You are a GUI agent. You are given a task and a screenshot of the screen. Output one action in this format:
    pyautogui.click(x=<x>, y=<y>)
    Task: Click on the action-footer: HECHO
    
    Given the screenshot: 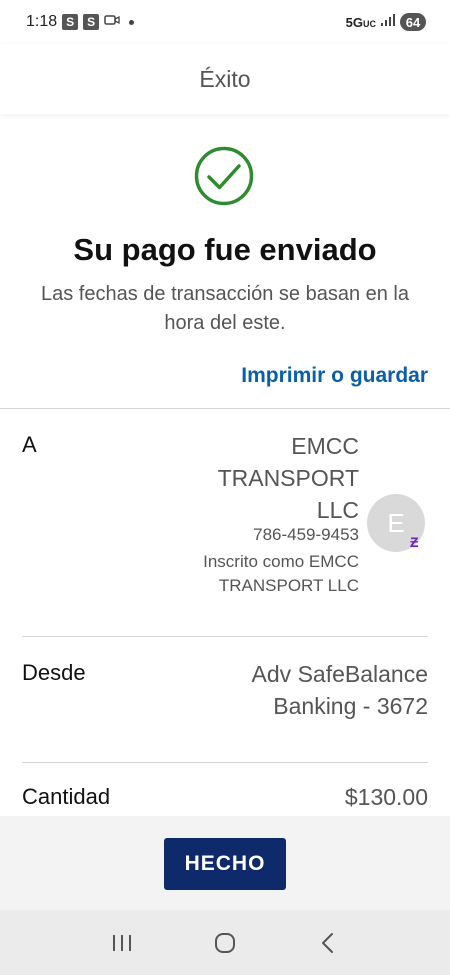 What is the action you would take?
    pyautogui.click(x=225, y=863)
    